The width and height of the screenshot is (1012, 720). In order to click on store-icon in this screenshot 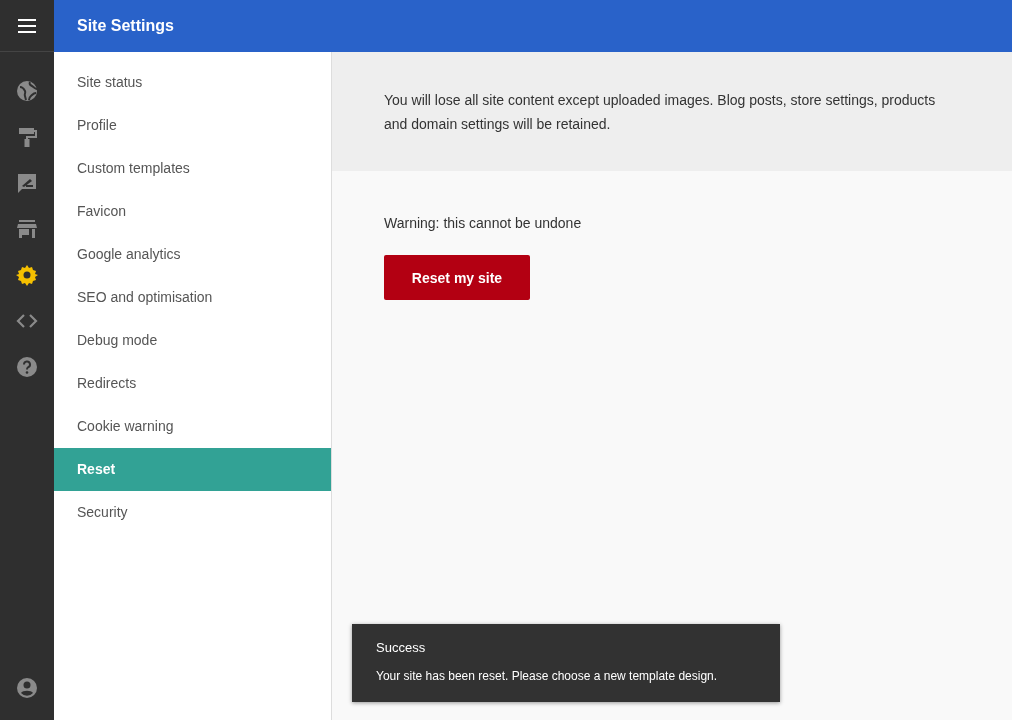, I will do `click(27, 229)`.